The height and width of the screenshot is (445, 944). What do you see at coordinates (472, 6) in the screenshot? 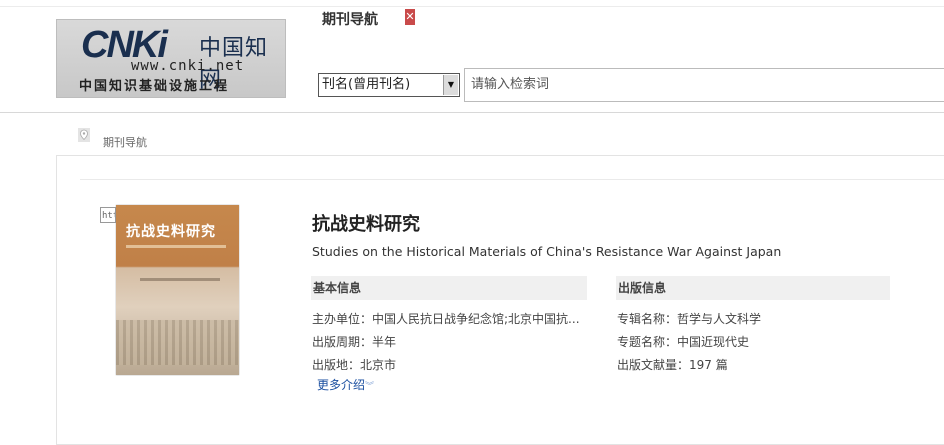
I see `header-top-divider` at bounding box center [472, 6].